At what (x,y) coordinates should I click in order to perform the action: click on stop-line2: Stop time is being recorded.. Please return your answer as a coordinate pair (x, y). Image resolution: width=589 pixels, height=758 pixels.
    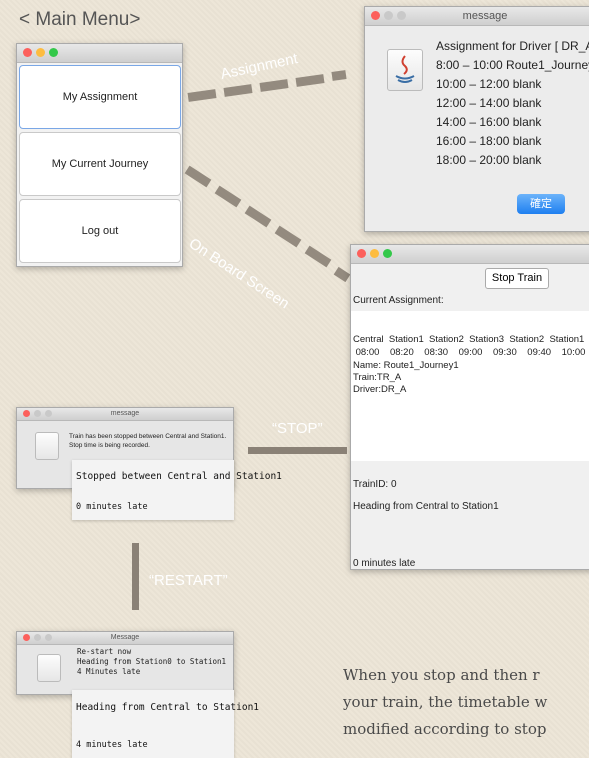
    Looking at the image, I should click on (109, 445).